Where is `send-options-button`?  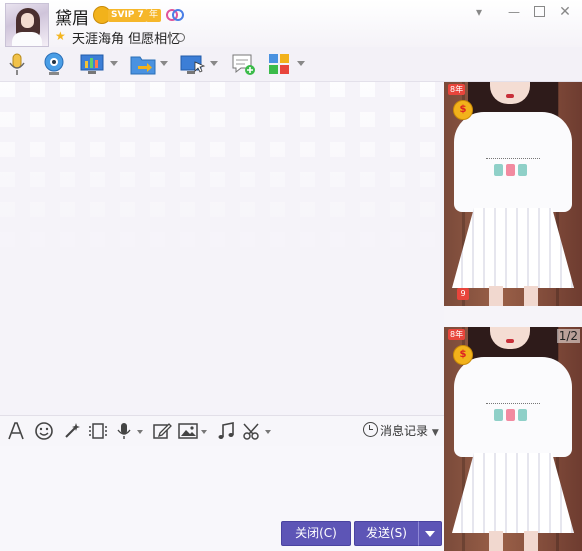
send-options-button is located at coordinates (430, 533).